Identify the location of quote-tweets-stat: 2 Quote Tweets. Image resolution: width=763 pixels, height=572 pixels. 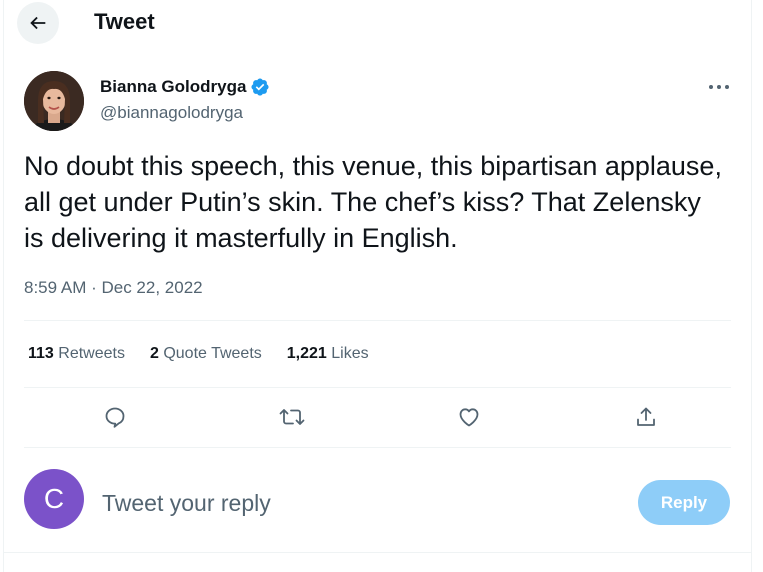
(206, 354).